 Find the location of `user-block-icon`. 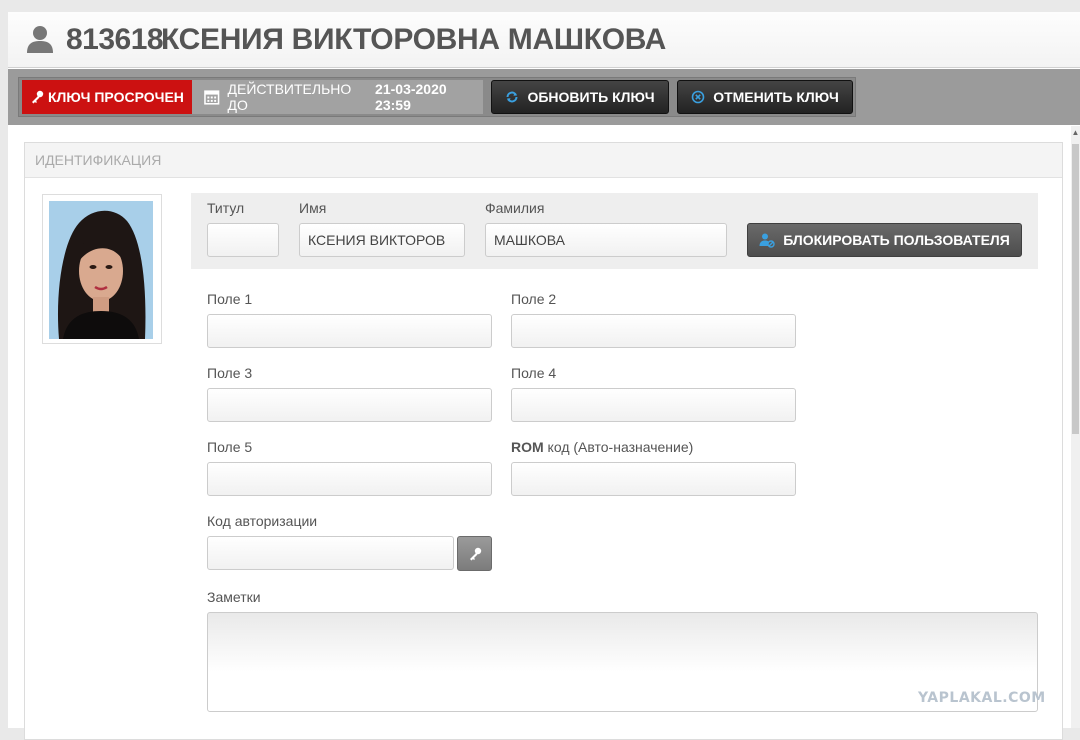

user-block-icon is located at coordinates (767, 240).